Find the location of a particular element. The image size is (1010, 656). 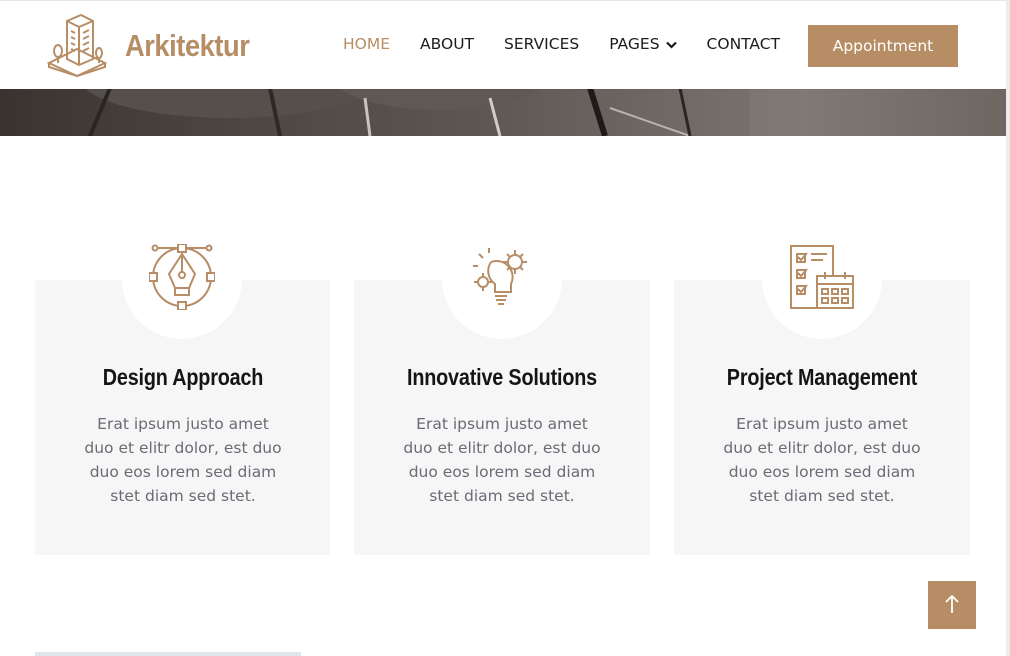

arrow-up-icon is located at coordinates (952, 605).